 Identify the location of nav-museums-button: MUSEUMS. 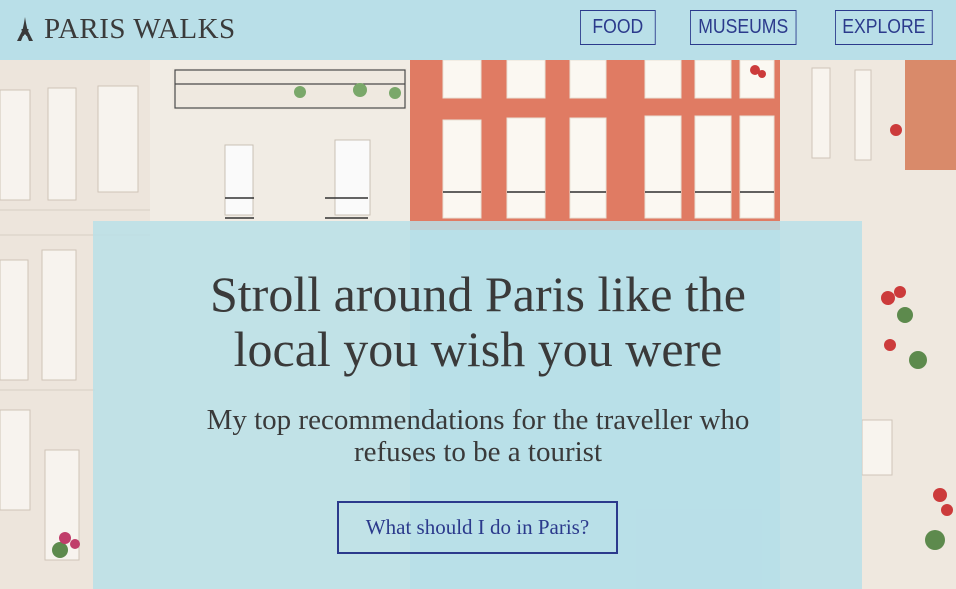
(743, 27).